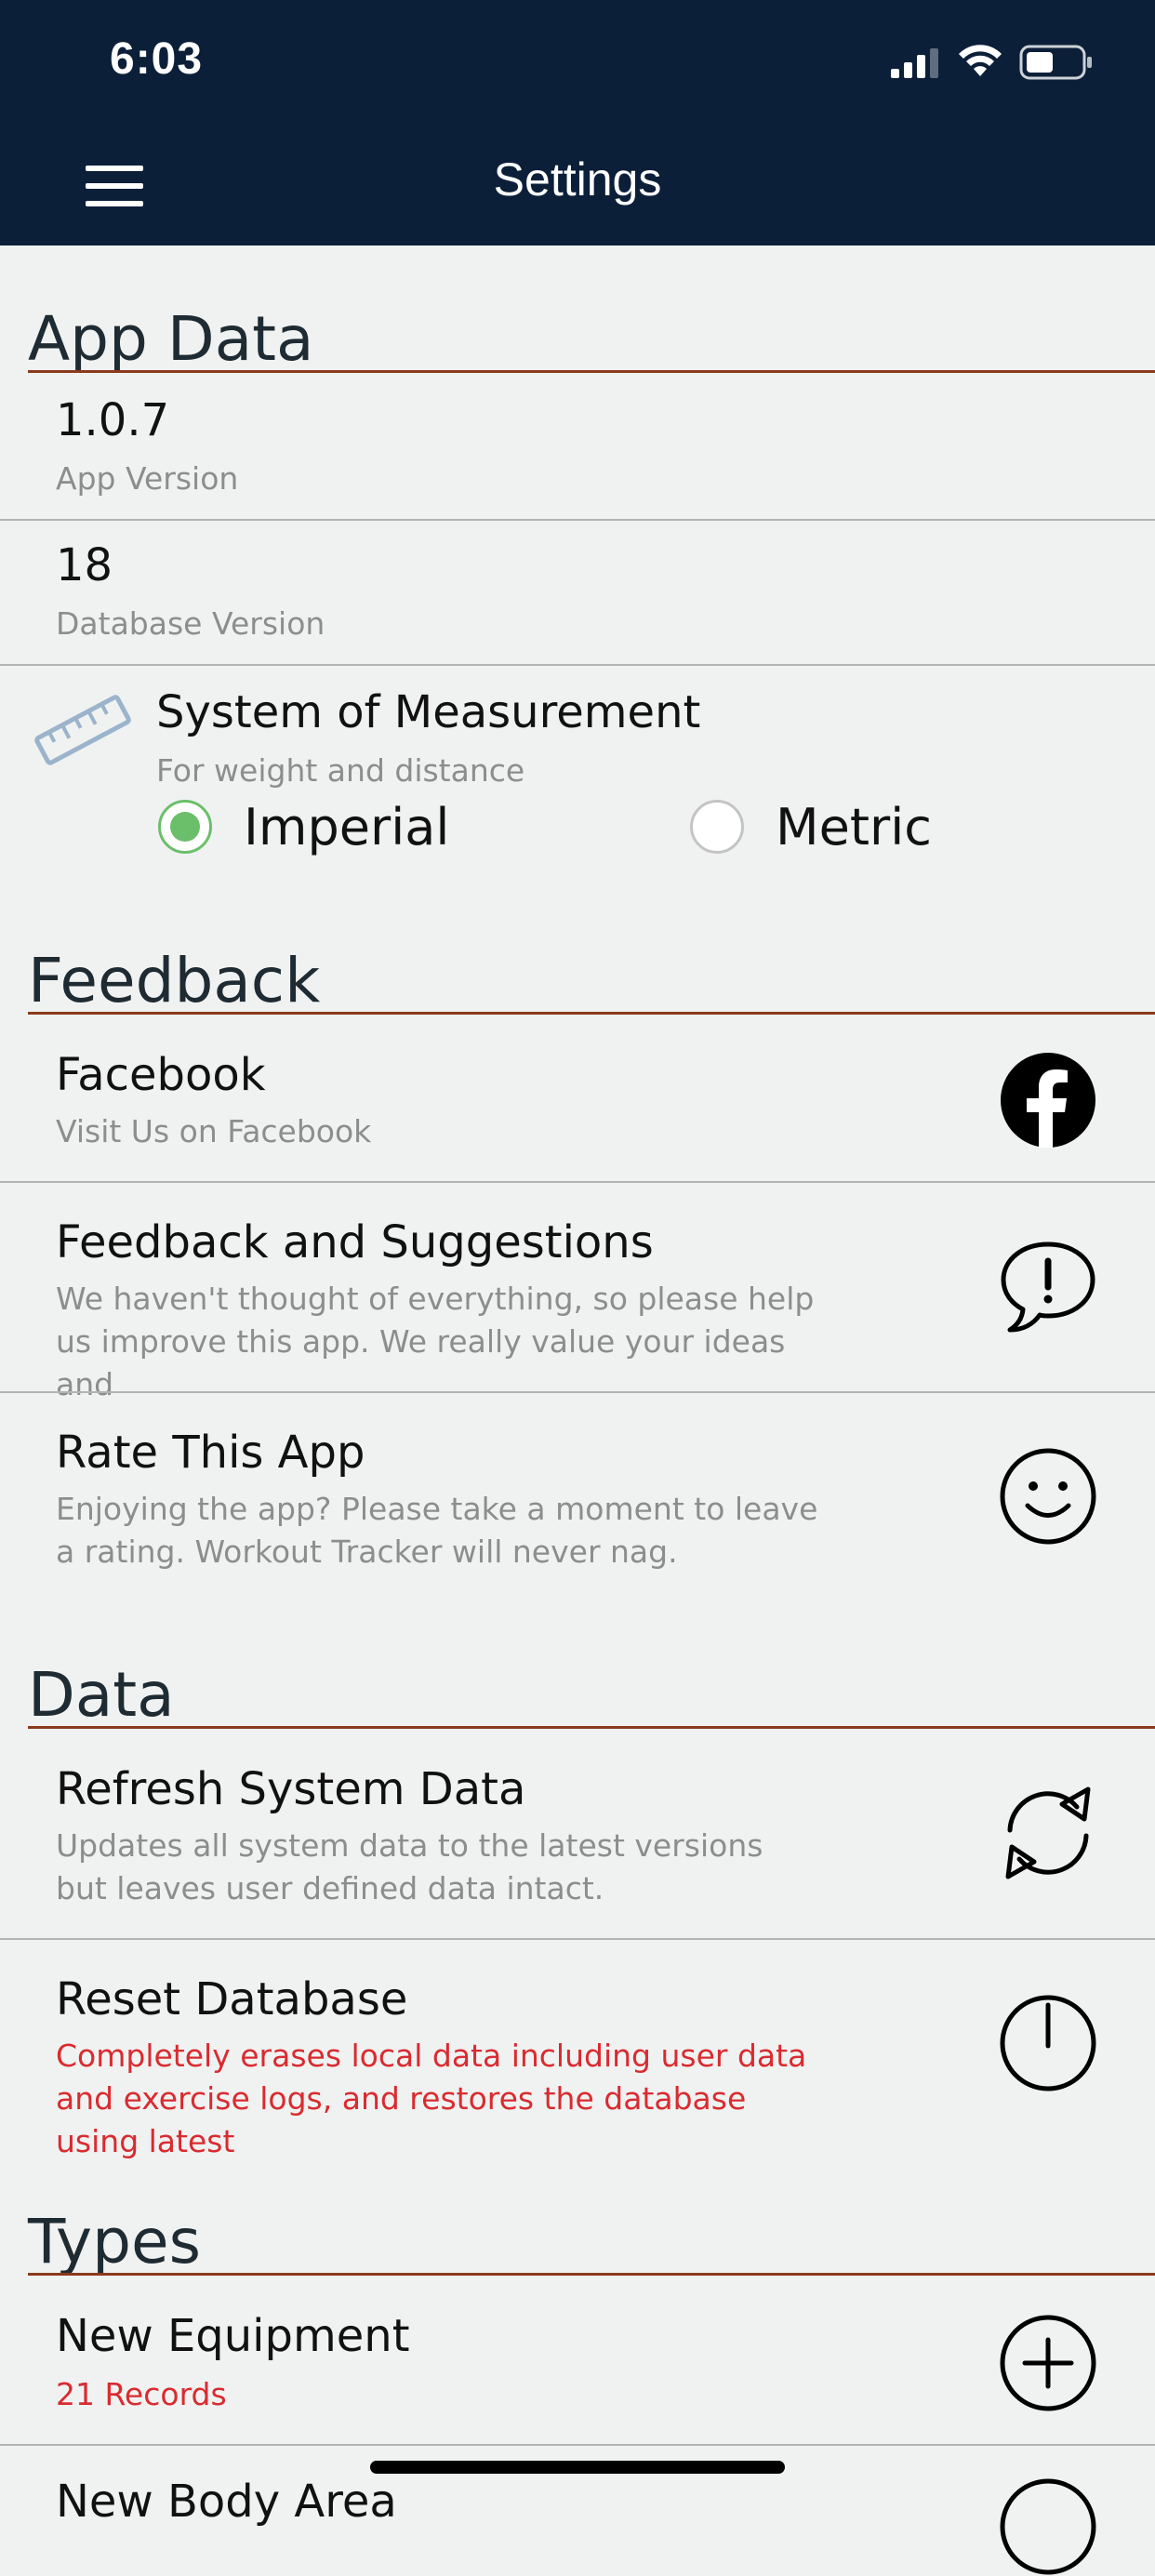 The height and width of the screenshot is (2576, 1155). I want to click on radio-label-imperial: Imperial, so click(347, 827).